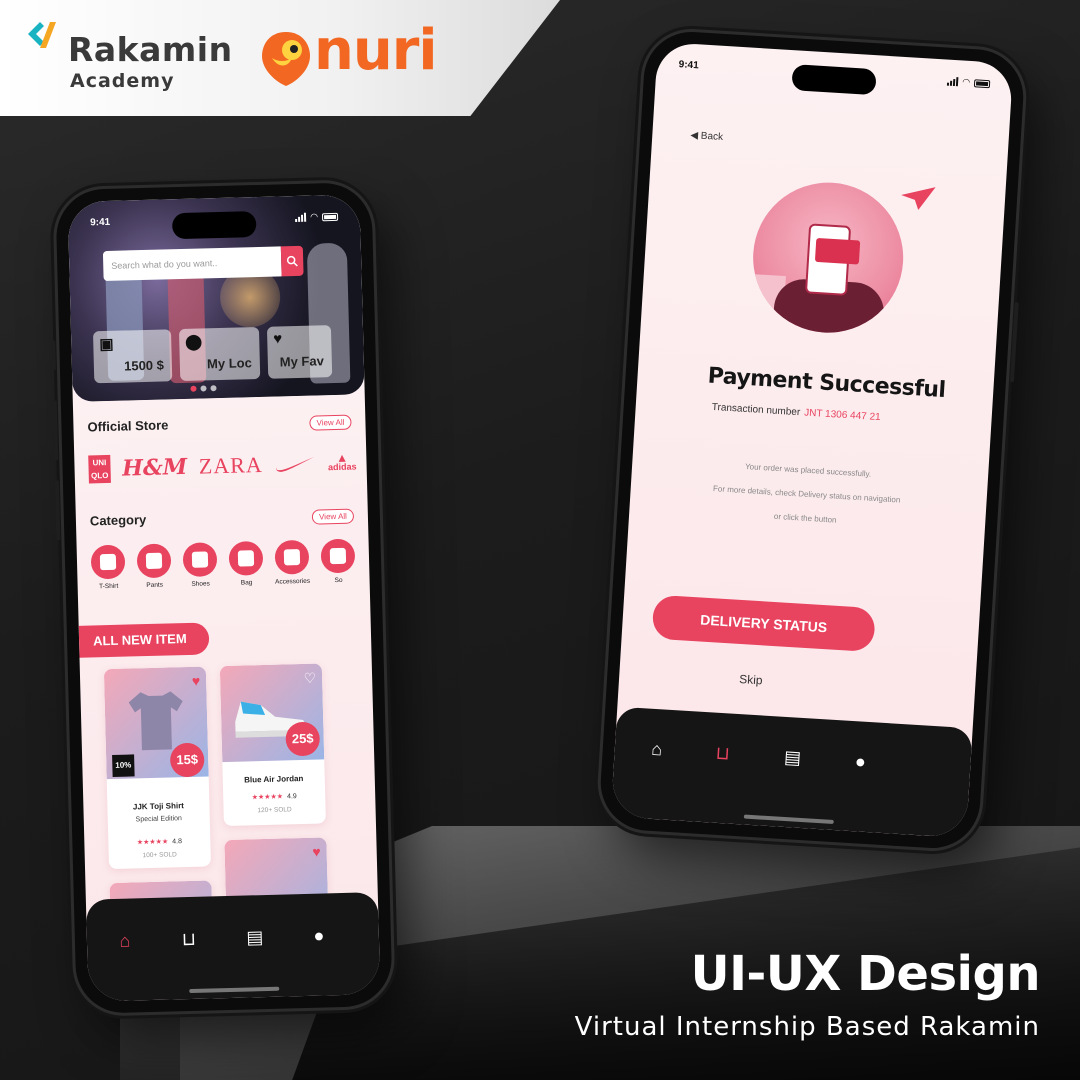 The image size is (1080, 1080). Describe the element at coordinates (751, 679) in the screenshot. I see `skip-button: Skip` at that location.